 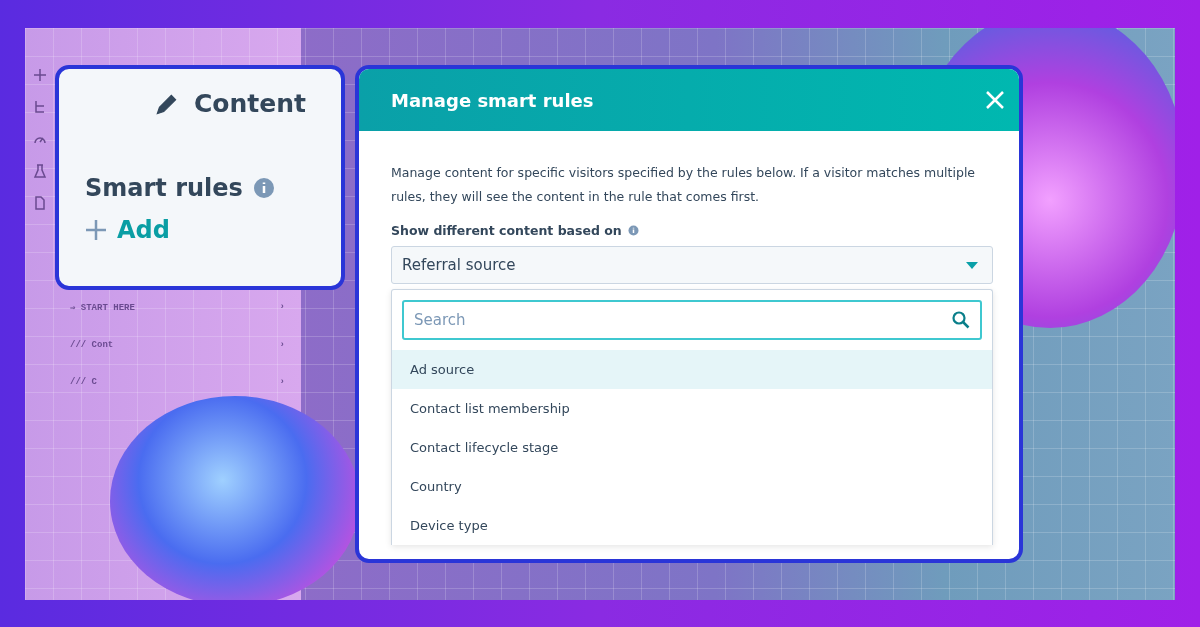 What do you see at coordinates (92, 345) in the screenshot?
I see `outline-item: /// Cont` at bounding box center [92, 345].